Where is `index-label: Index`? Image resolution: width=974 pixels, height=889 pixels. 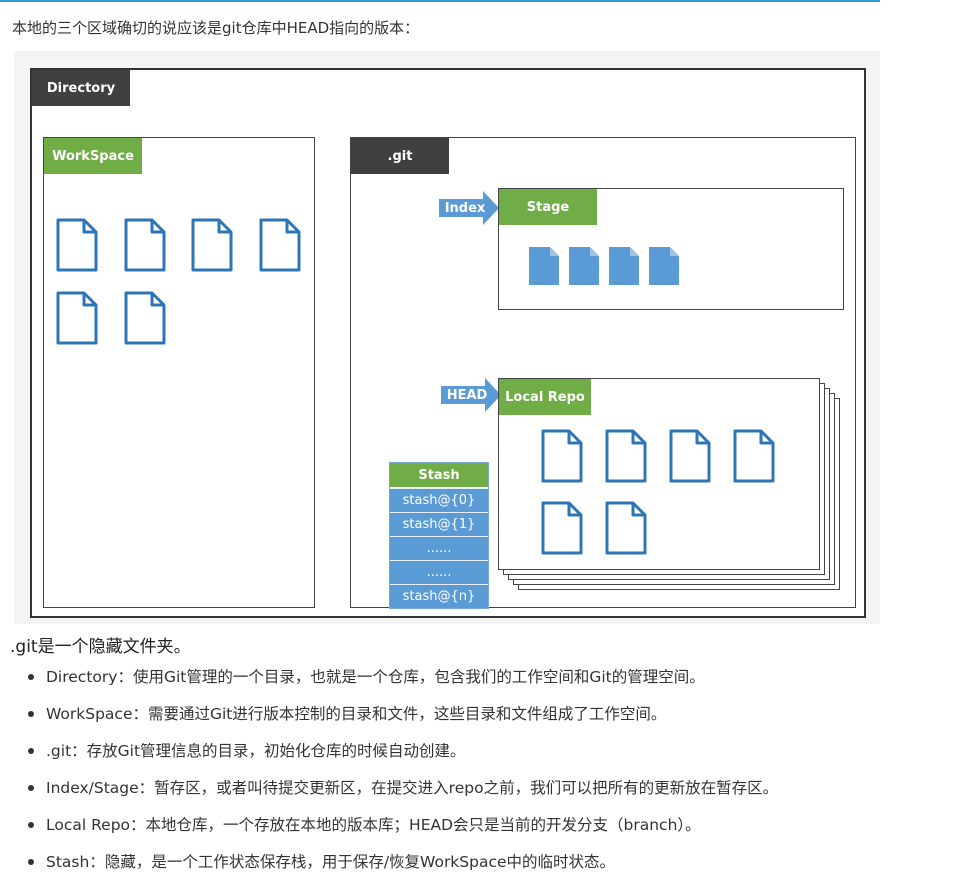
index-label: Index is located at coordinates (465, 208).